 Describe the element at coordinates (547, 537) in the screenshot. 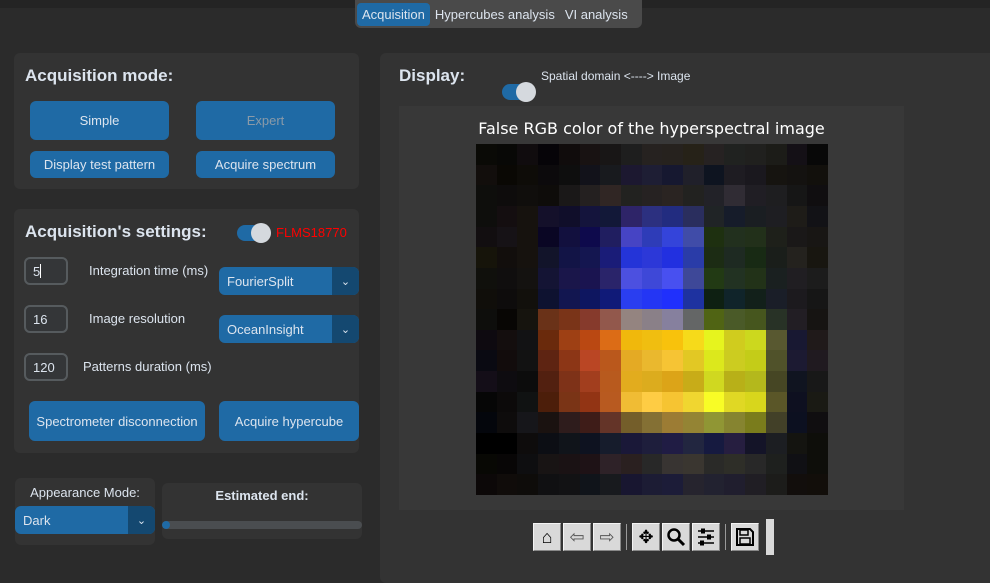

I see `home-button: ⌂` at that location.